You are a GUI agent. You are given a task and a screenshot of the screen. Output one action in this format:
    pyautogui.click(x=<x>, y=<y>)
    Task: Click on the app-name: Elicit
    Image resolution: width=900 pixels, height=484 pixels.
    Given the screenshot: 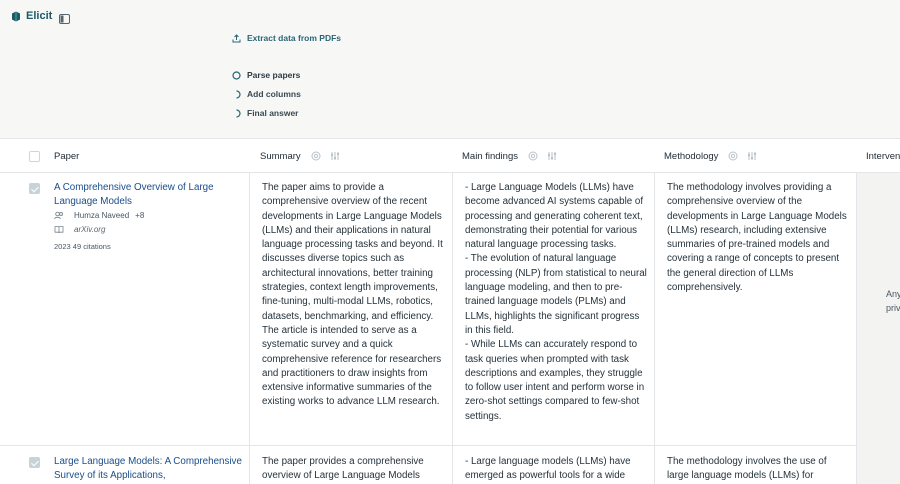 What is the action you would take?
    pyautogui.click(x=39, y=16)
    